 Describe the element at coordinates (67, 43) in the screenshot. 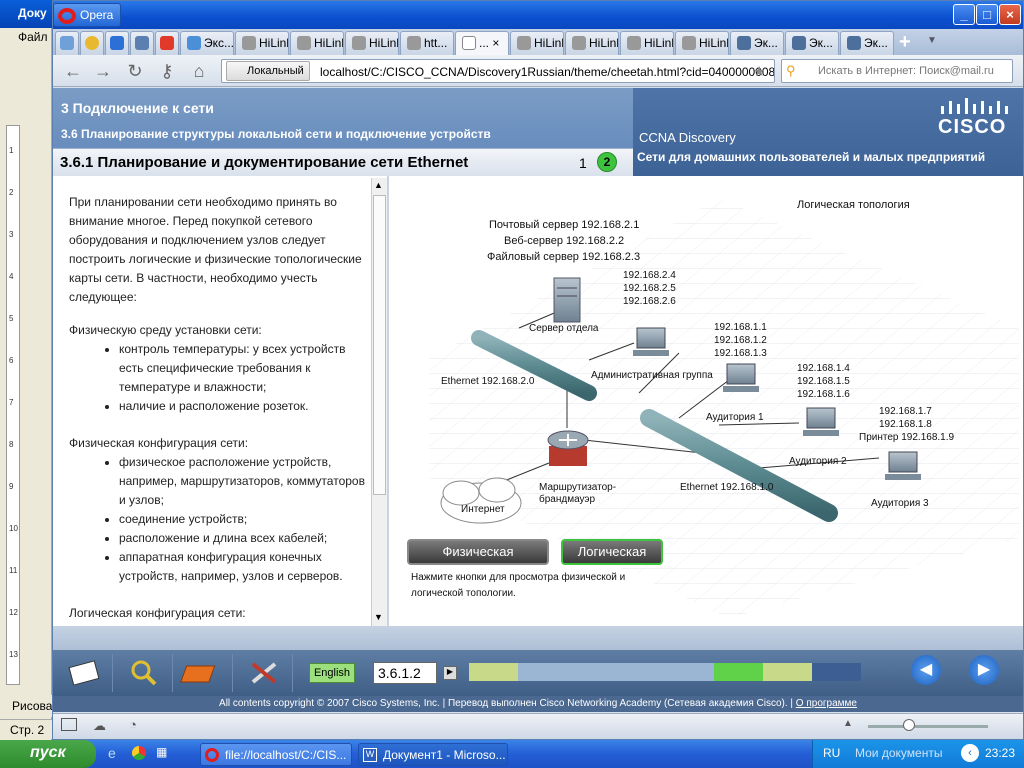

I see `tab-mail` at that location.